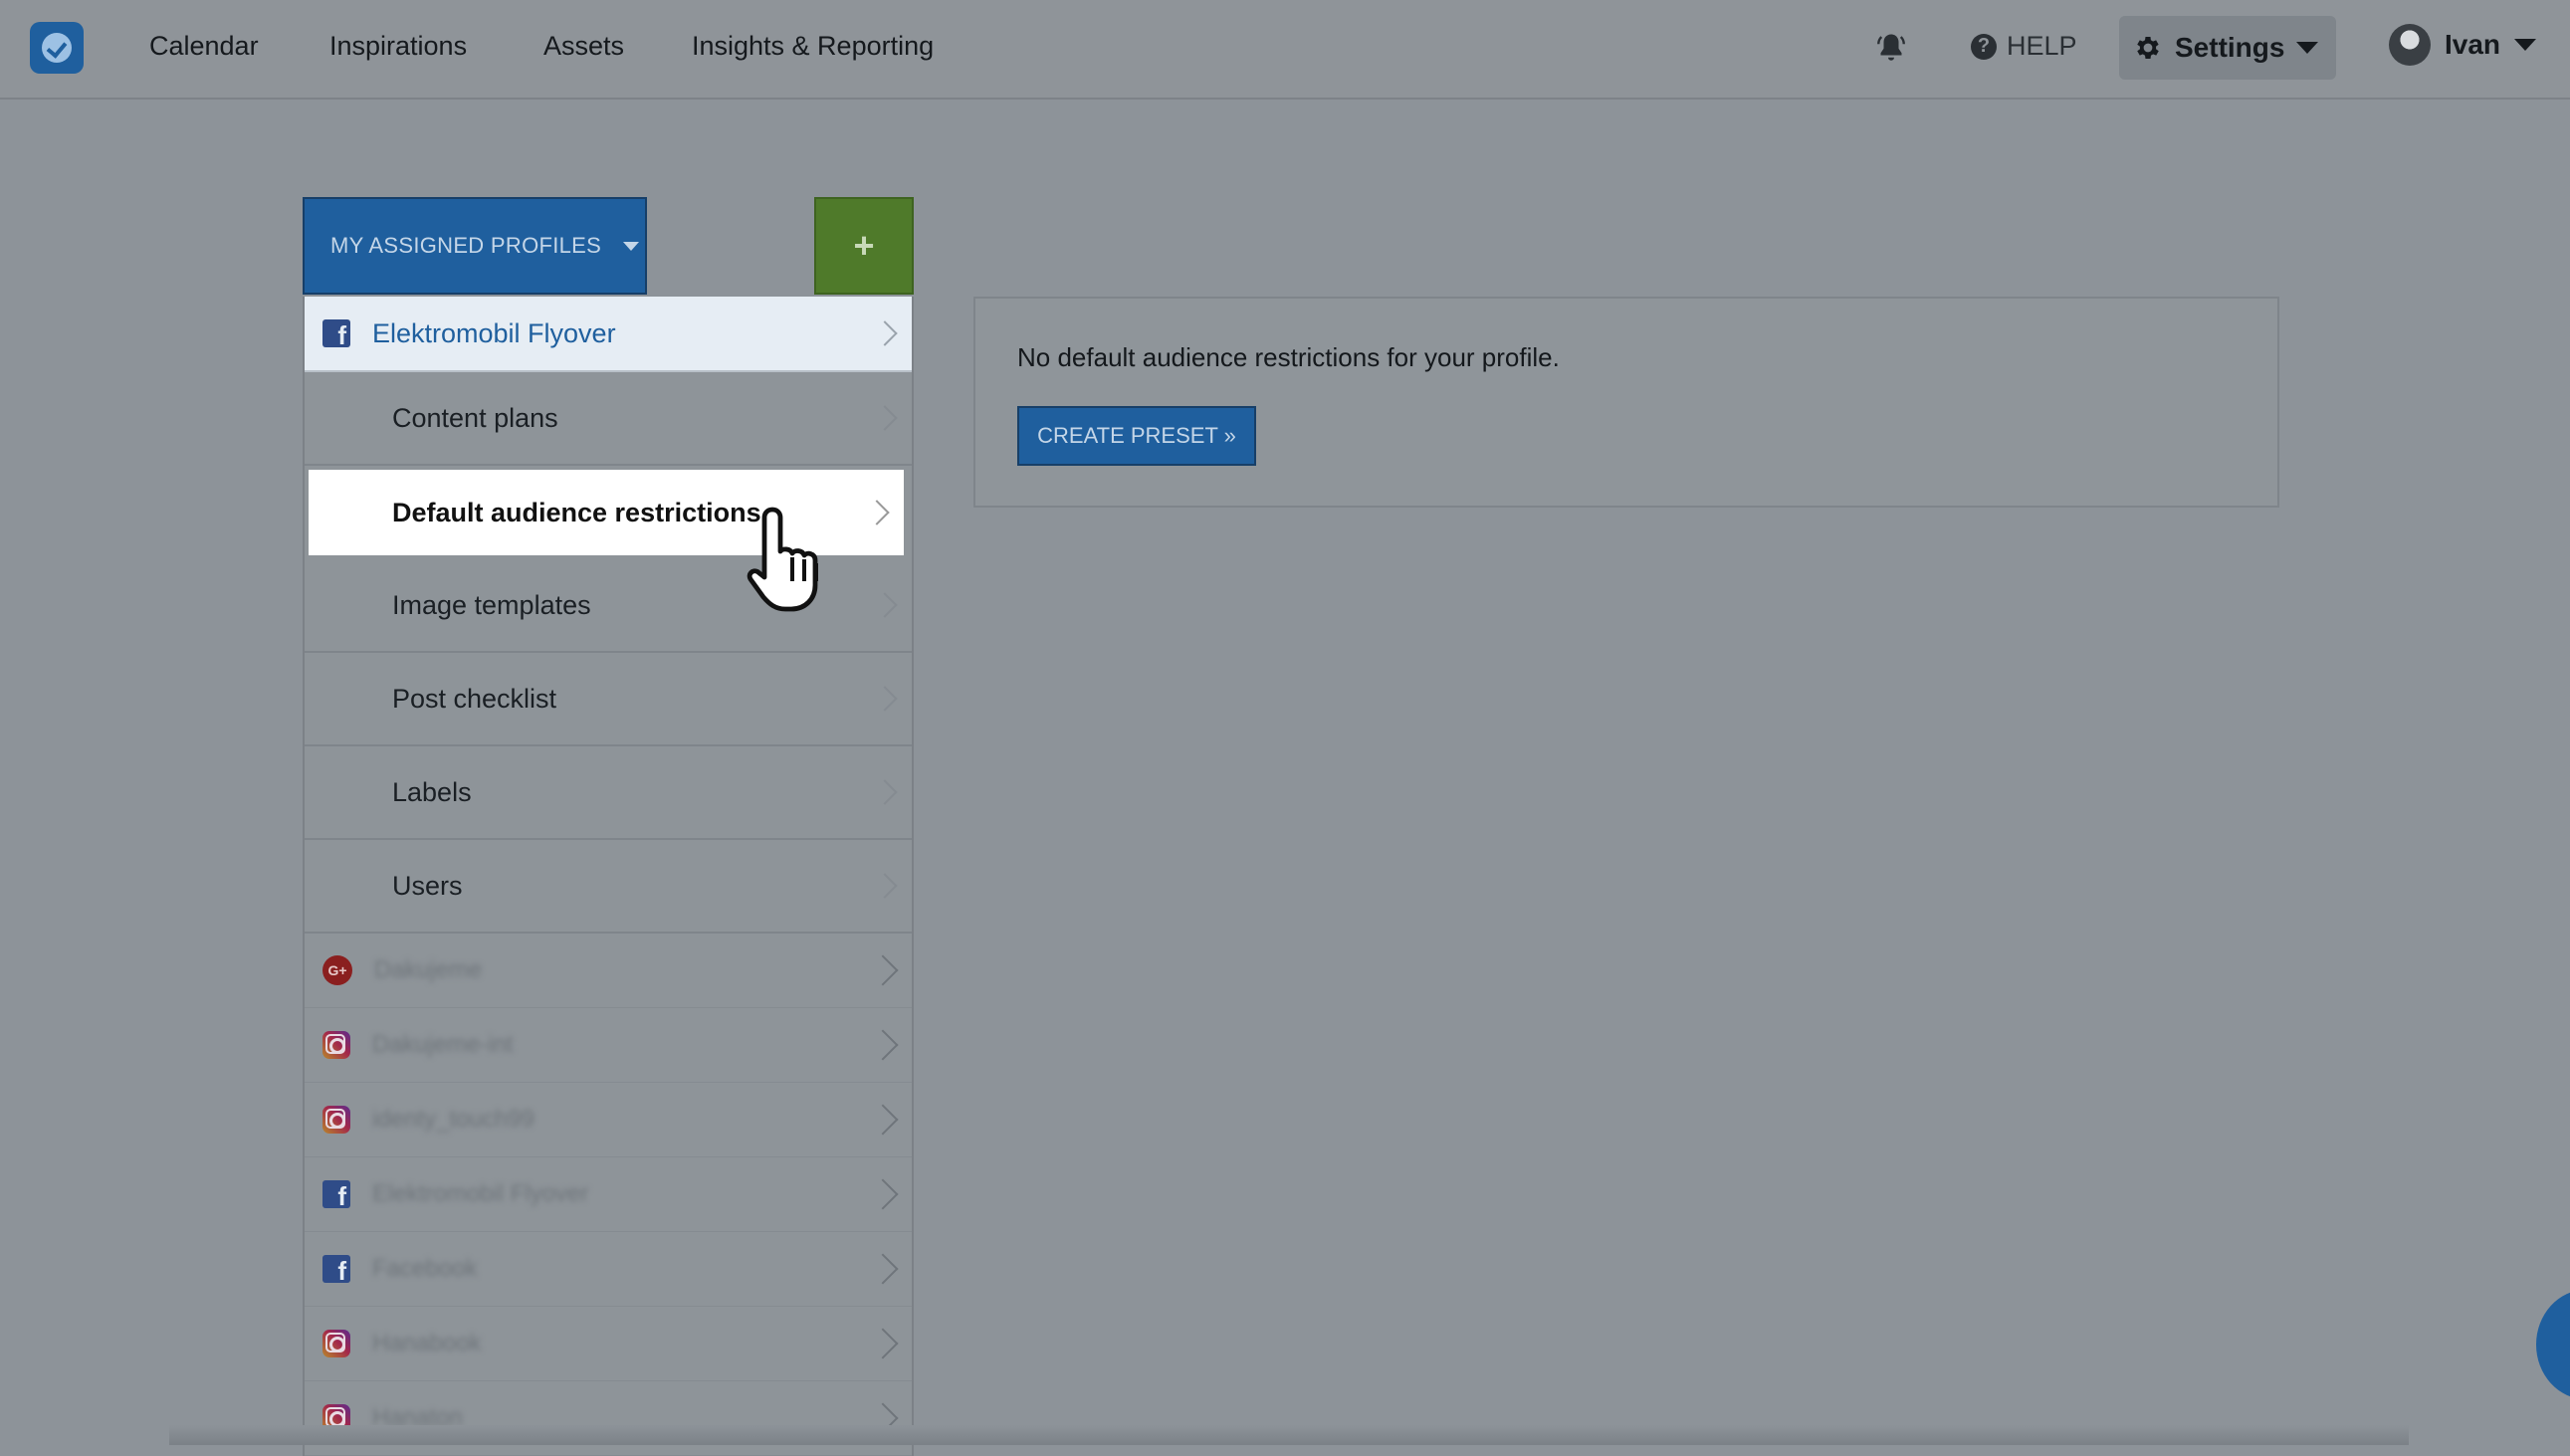 This screenshot has height=1456, width=2570. What do you see at coordinates (474, 698) in the screenshot?
I see `menu-item-label: Post checklist` at bounding box center [474, 698].